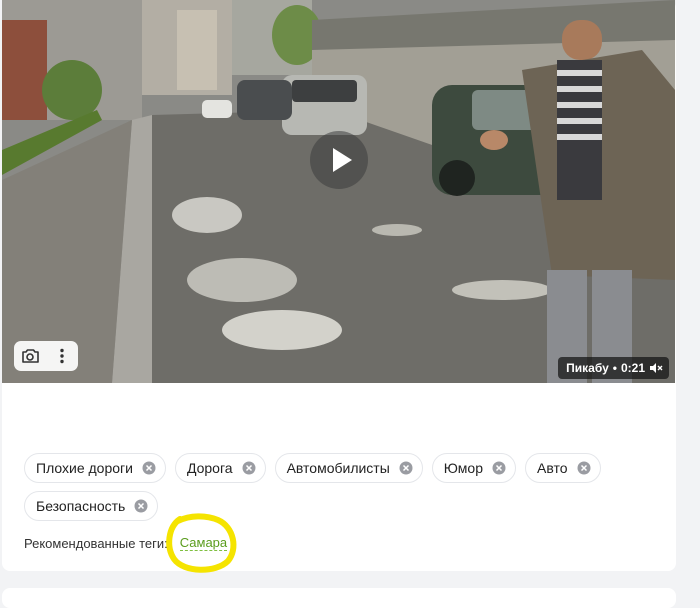  What do you see at coordinates (339, 598) in the screenshot?
I see `next-card` at bounding box center [339, 598].